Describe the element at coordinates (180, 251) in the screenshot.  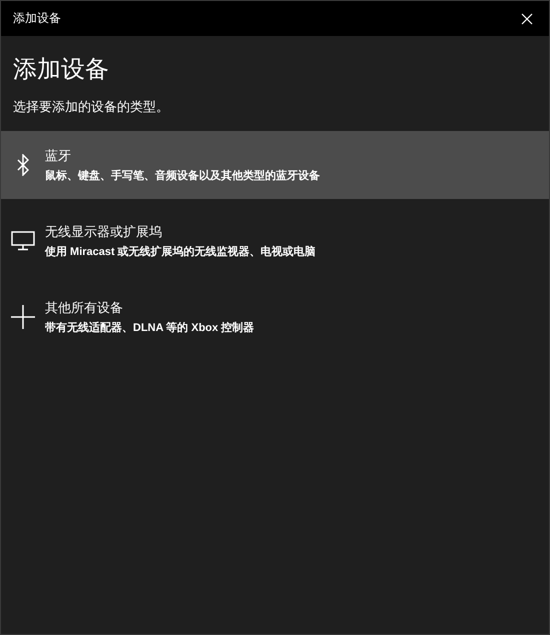
I see `device-type-description: 使用 Miracast 或无线扩展坞的无线监视器、电视或电脑` at that location.